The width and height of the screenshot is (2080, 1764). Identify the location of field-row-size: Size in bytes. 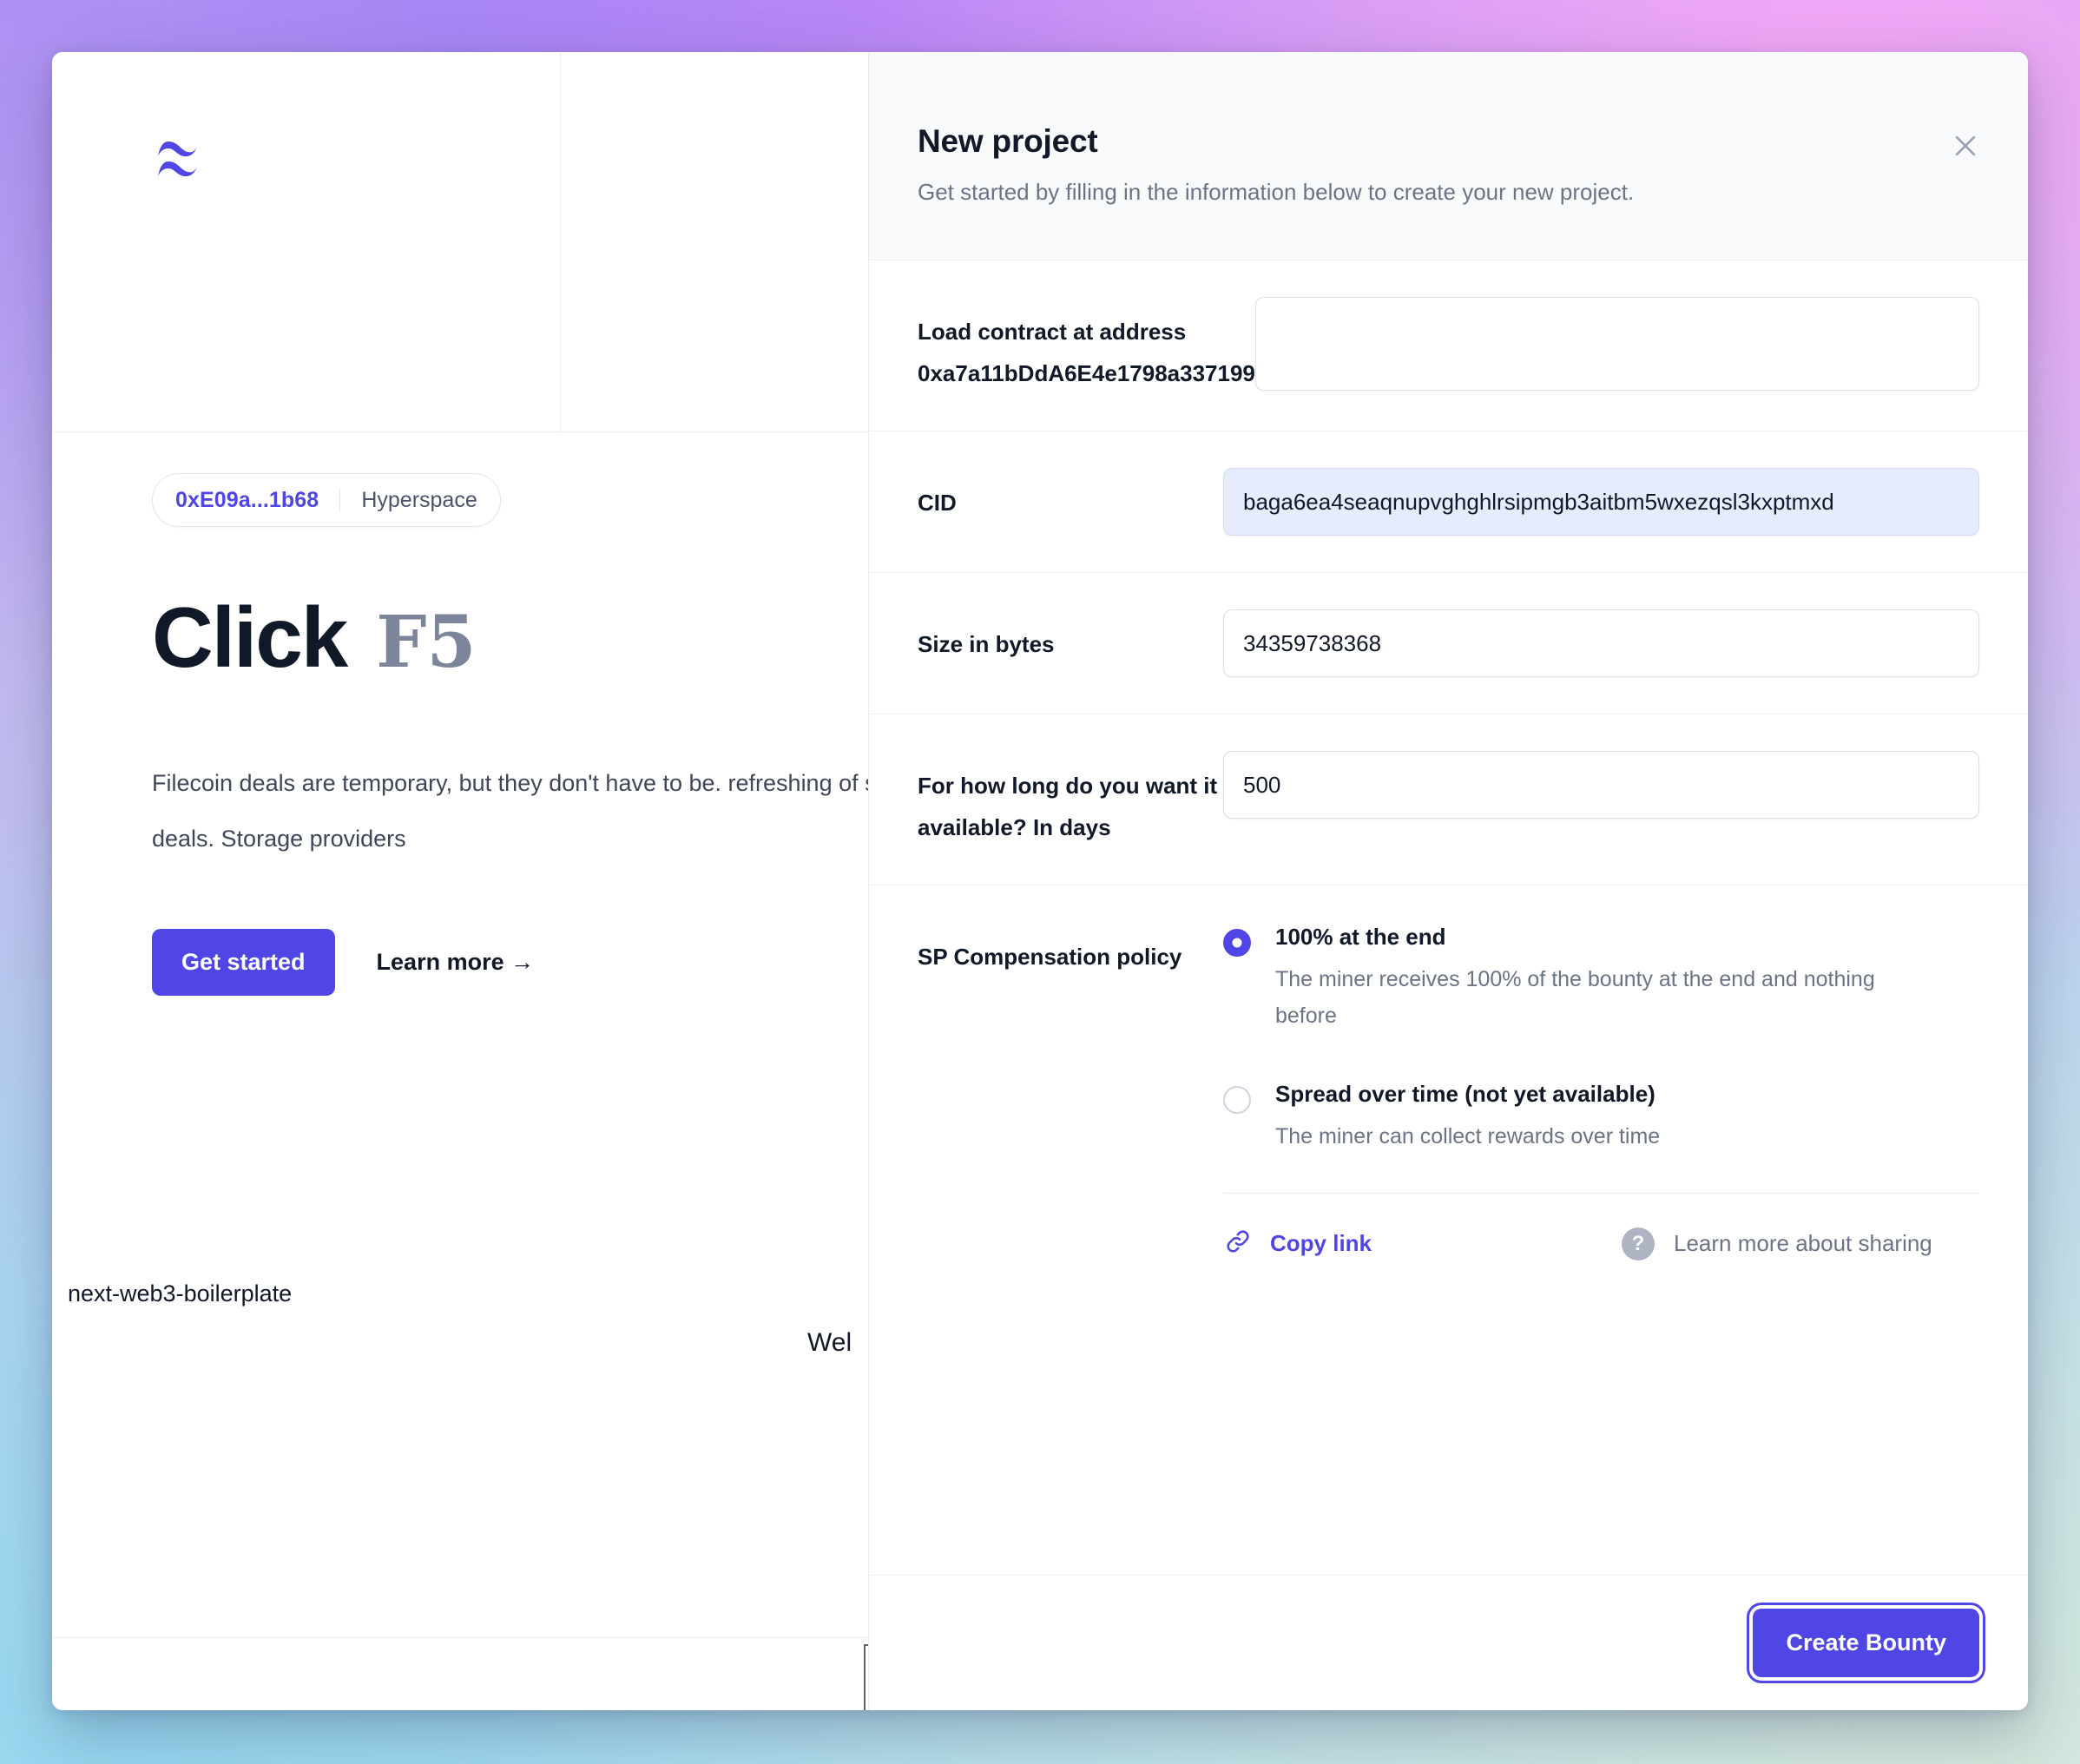
(1448, 643).